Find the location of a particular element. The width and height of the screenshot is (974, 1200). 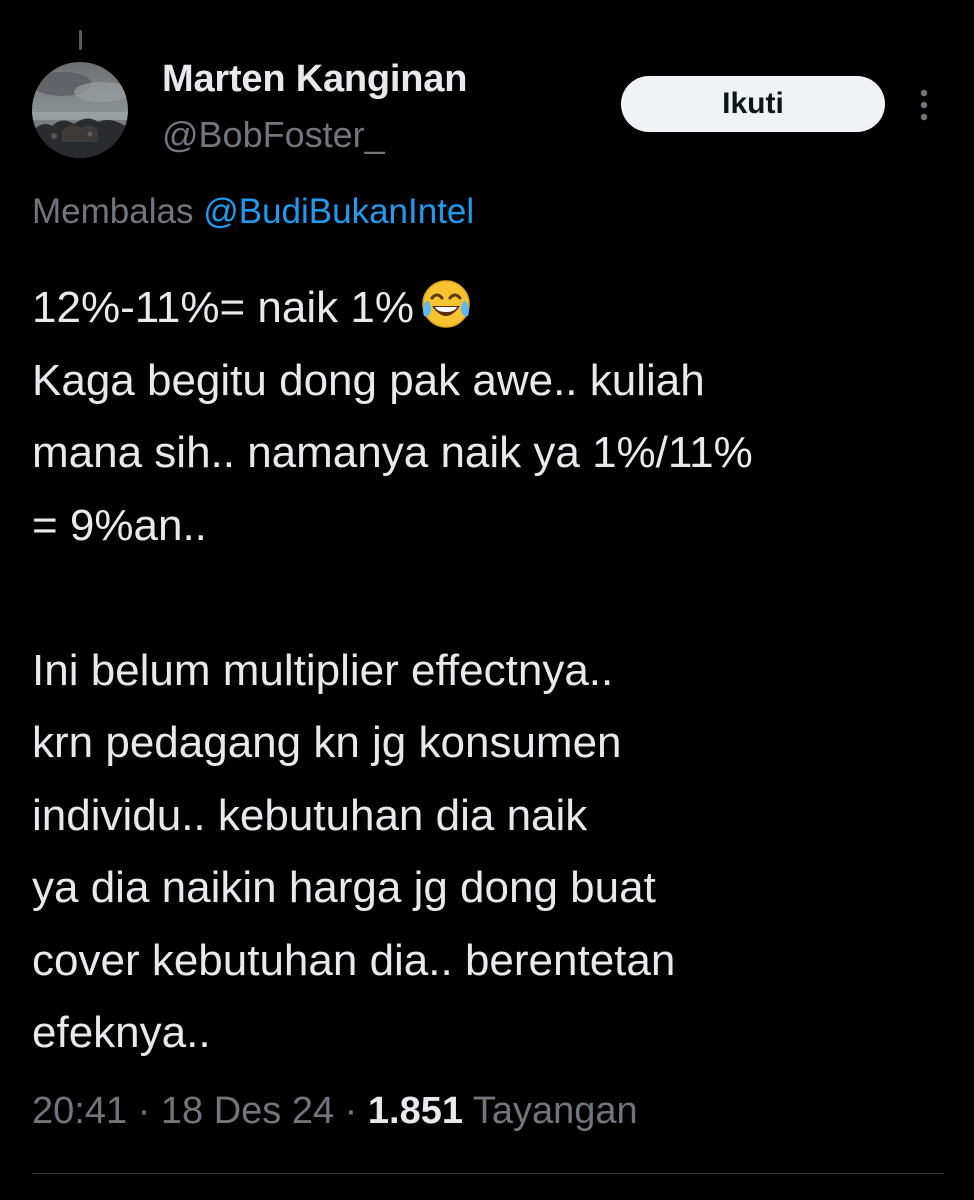

tweet-line is located at coordinates (487, 598).